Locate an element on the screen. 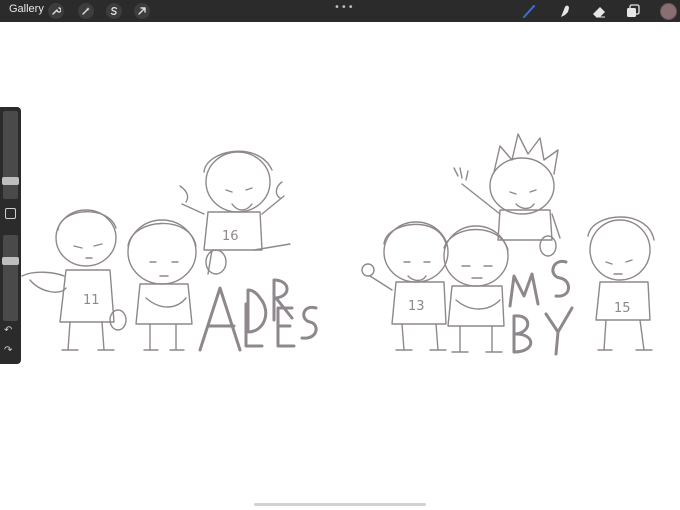  layers-icon is located at coordinates (633, 11).